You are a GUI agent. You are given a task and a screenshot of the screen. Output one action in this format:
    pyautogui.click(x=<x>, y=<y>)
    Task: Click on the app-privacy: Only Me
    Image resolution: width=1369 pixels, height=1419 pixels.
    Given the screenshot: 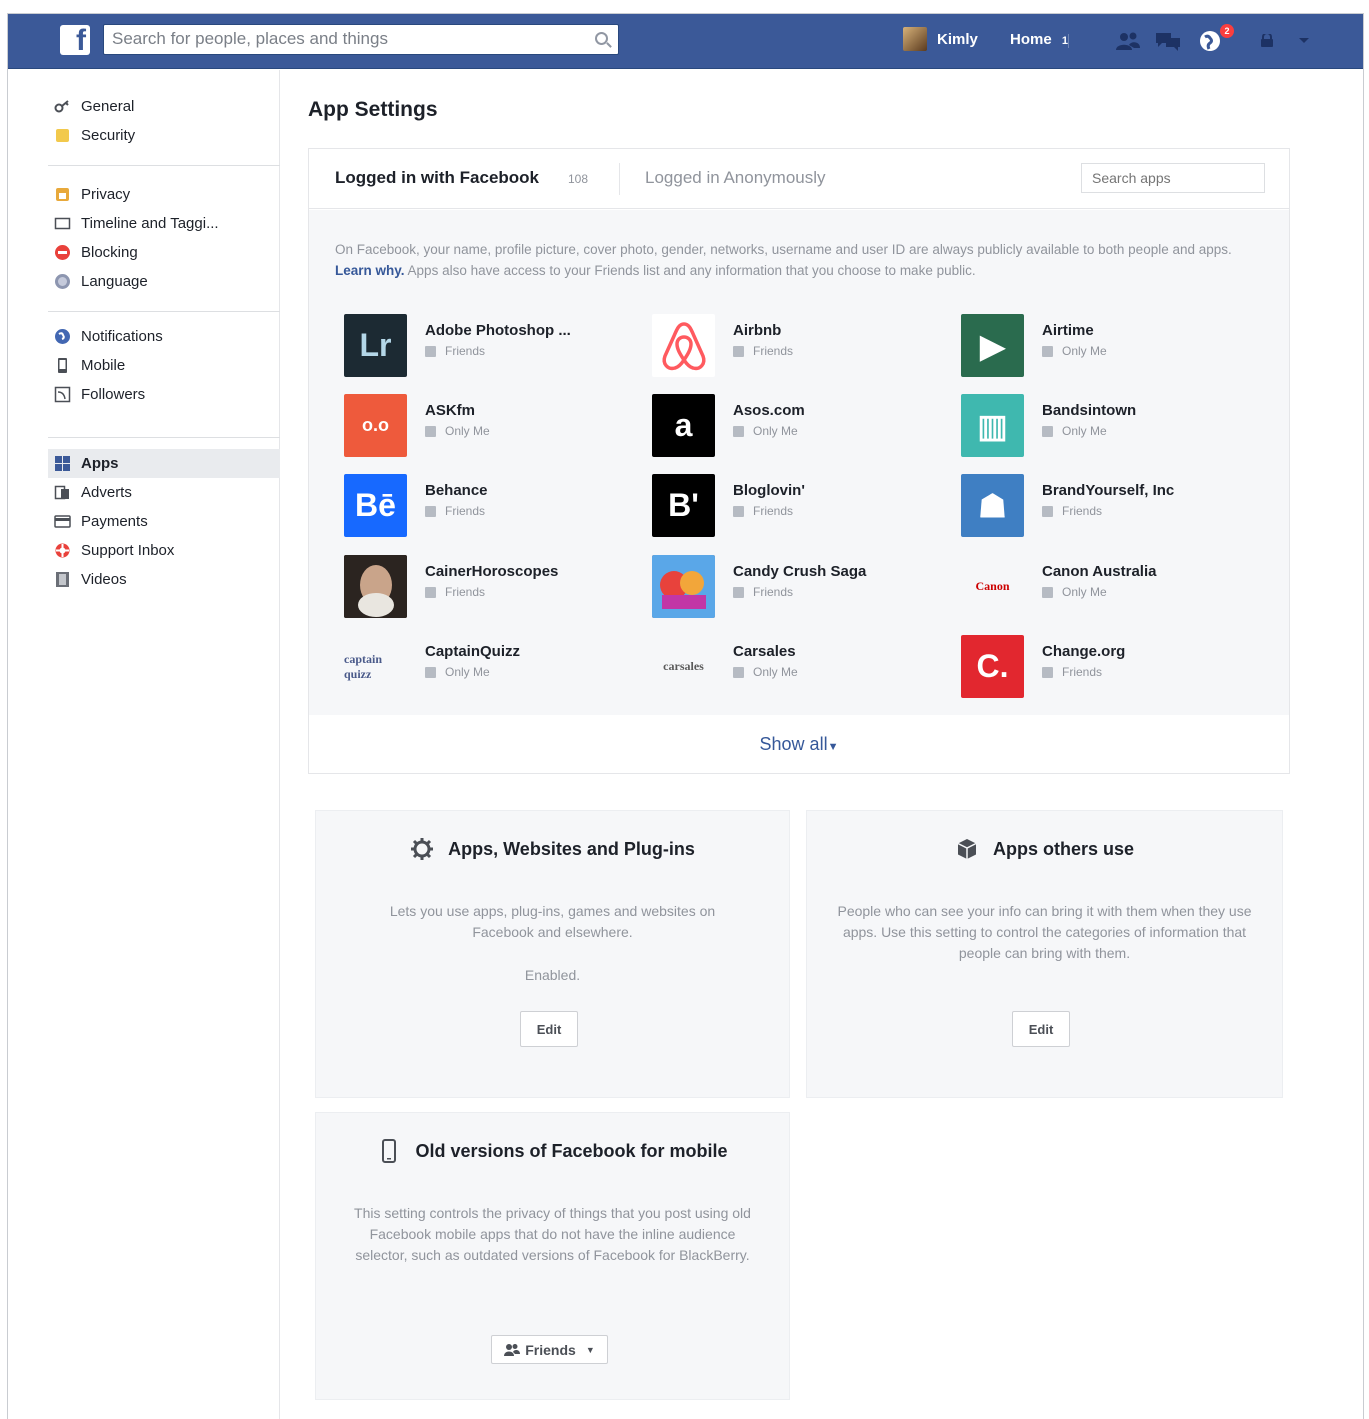 What is the action you would take?
    pyautogui.click(x=1074, y=351)
    